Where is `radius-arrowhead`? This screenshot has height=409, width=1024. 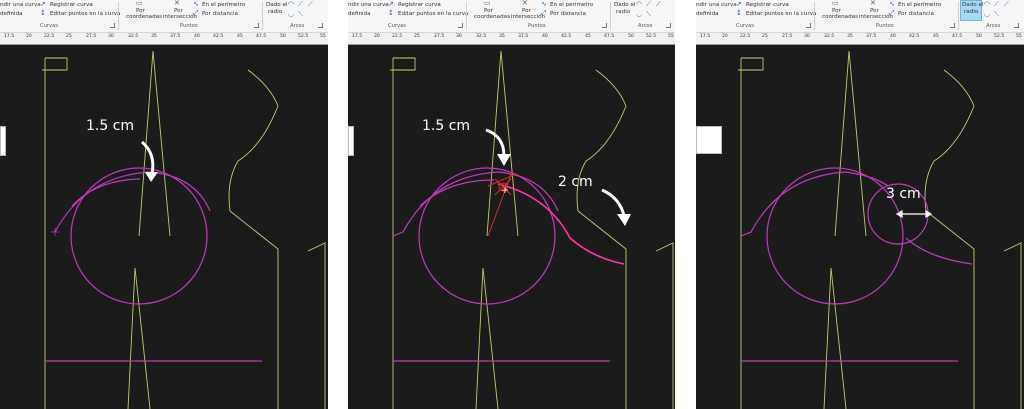 radius-arrowhead is located at coordinates (929, 214).